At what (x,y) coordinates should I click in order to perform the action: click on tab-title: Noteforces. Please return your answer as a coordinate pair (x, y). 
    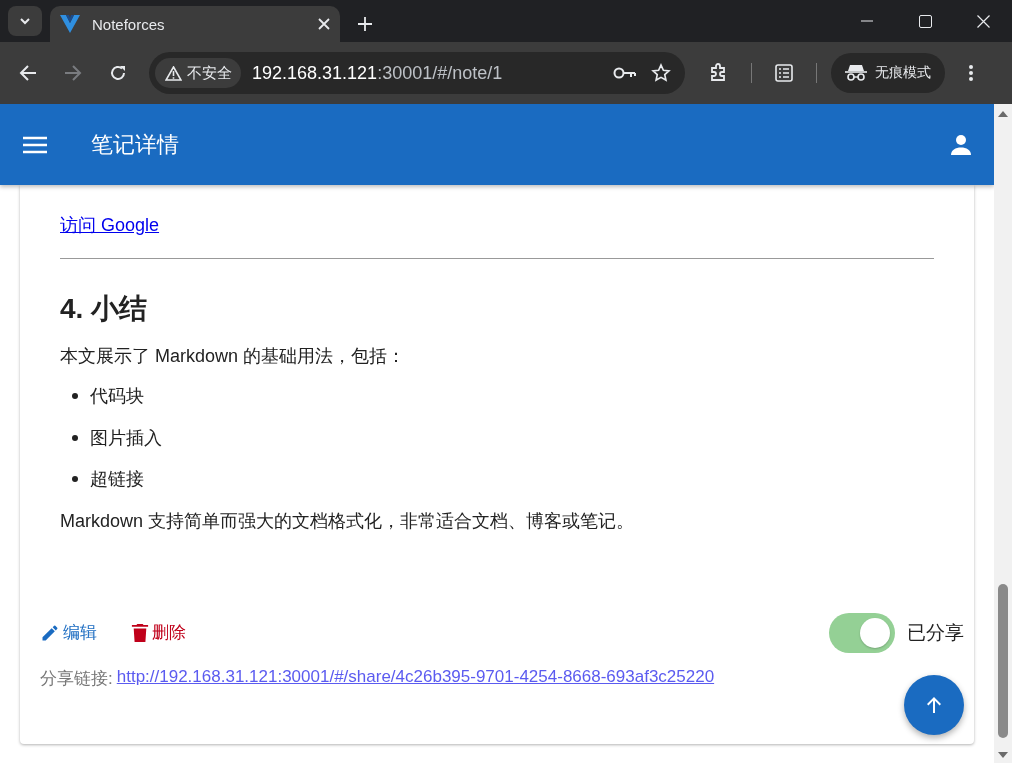
    Looking at the image, I should click on (129, 24).